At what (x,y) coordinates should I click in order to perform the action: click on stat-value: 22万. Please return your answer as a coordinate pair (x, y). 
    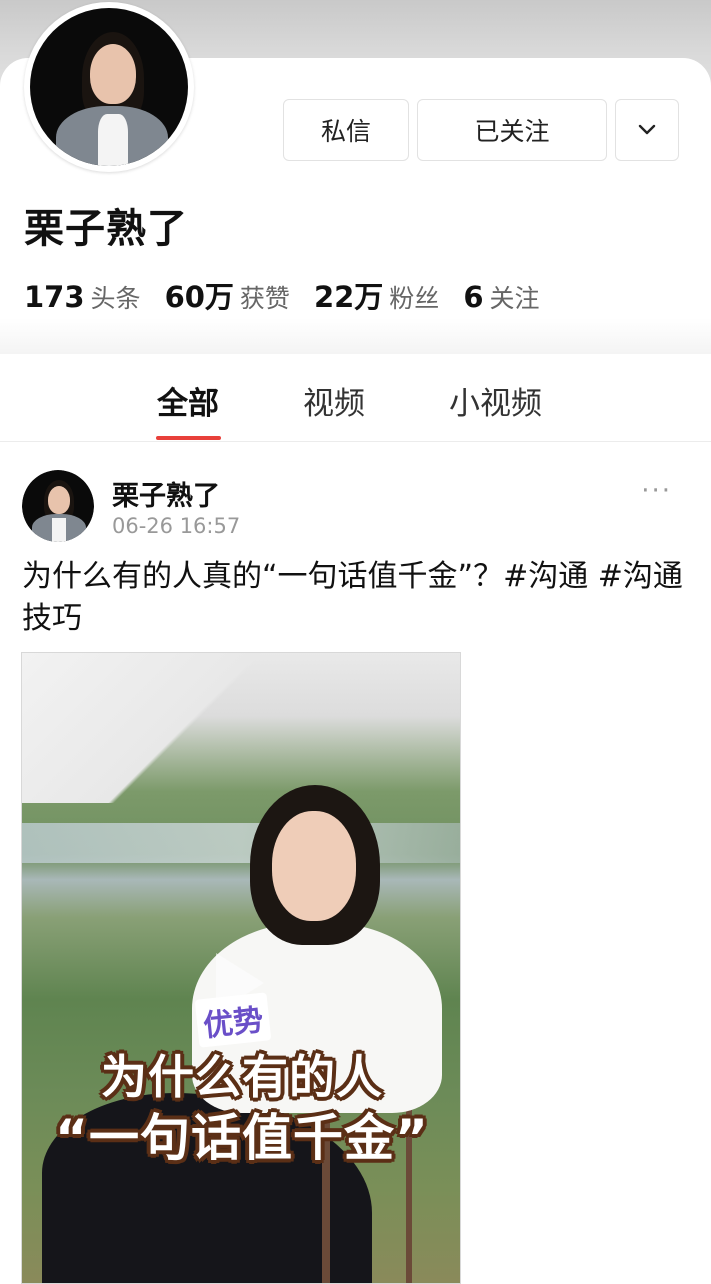
    Looking at the image, I should click on (348, 297).